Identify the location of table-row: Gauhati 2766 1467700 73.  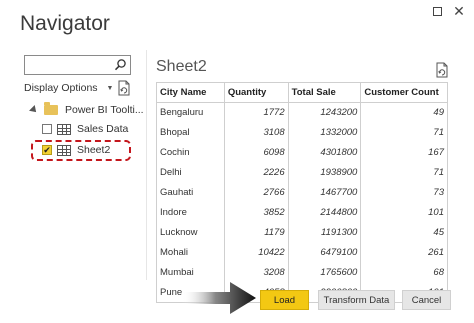
(302, 192).